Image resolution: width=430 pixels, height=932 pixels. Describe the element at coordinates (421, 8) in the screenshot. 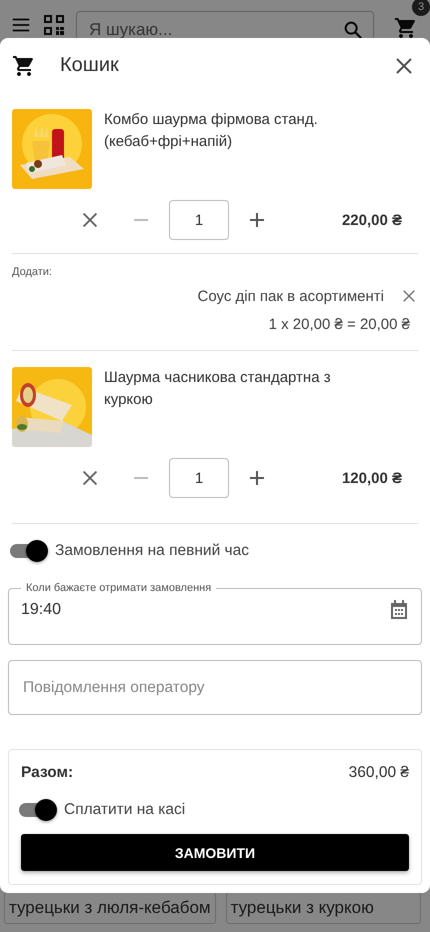

I see `cart-count-badge: 3` at that location.